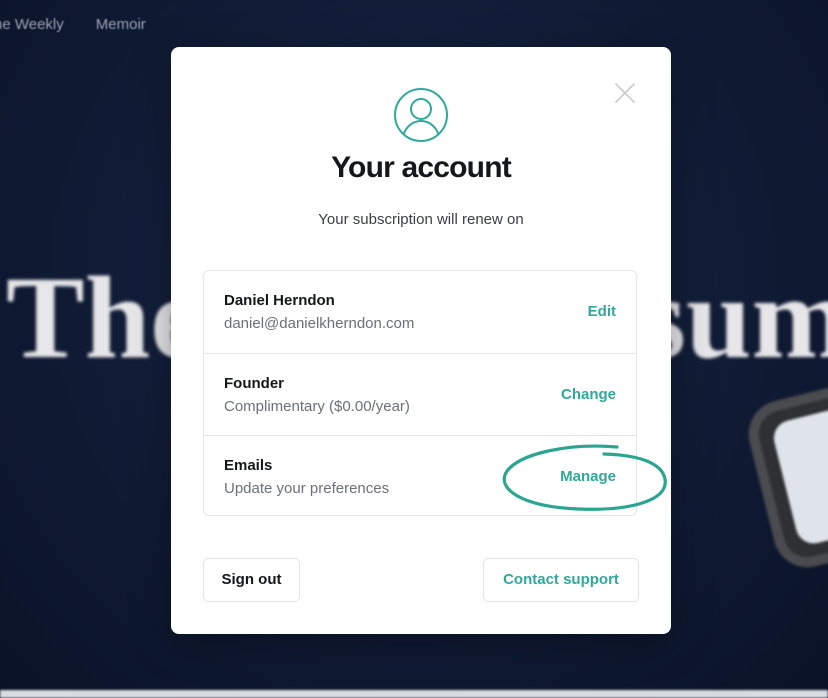 The width and height of the screenshot is (828, 698). What do you see at coordinates (120, 24) in the screenshot?
I see `background-nav-item: Memoir` at bounding box center [120, 24].